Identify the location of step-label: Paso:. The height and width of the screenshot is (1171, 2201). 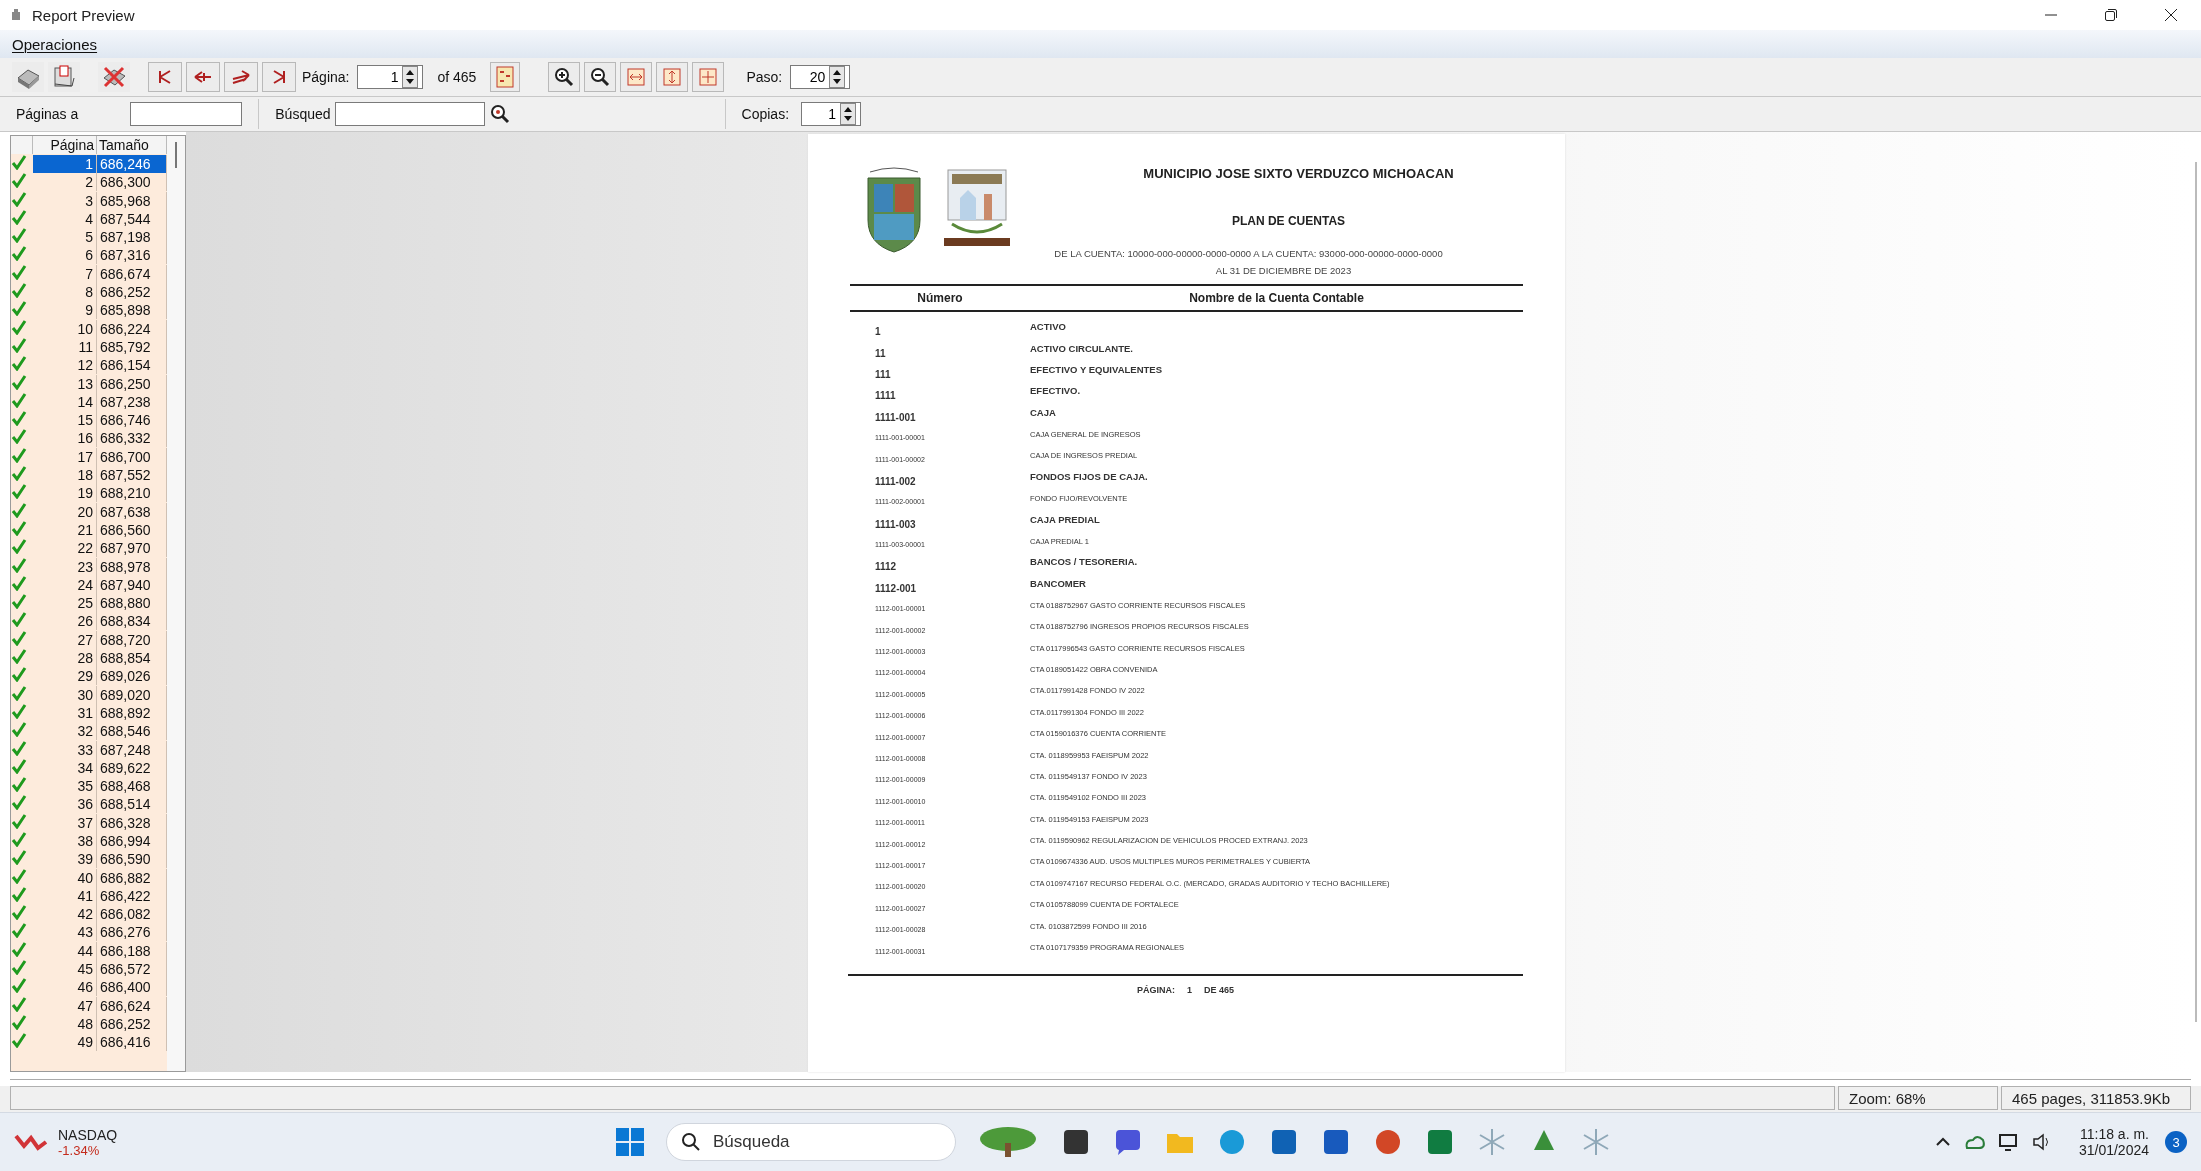
(764, 77).